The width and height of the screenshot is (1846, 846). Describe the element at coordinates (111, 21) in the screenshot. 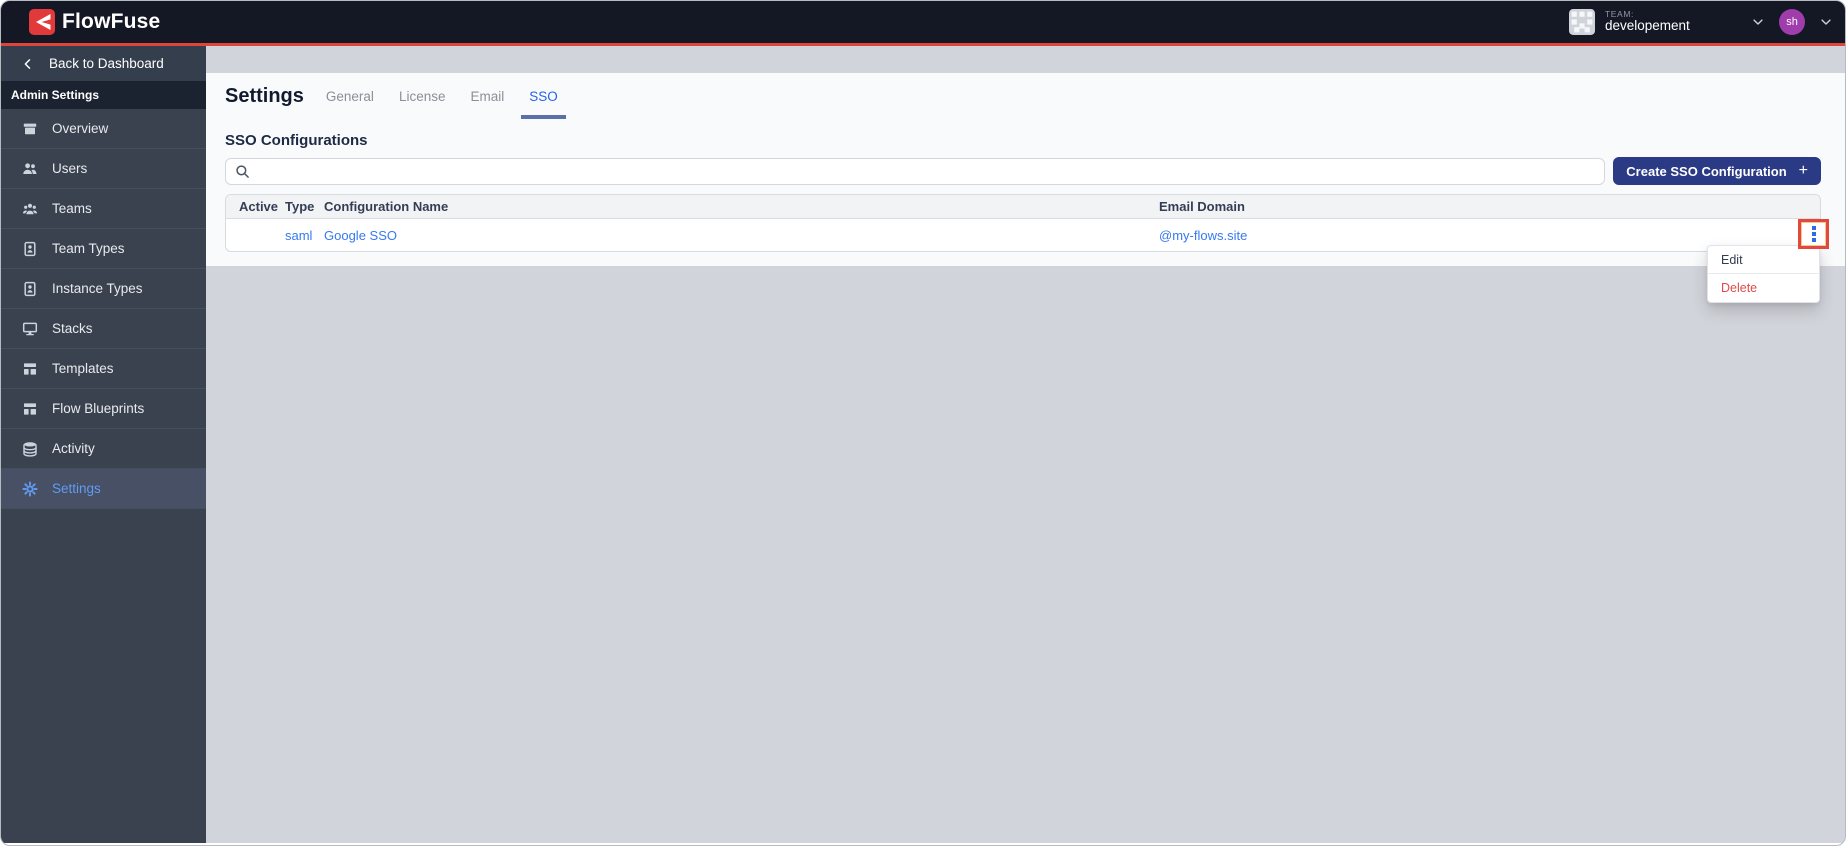

I see `brand-name: FlowFuse` at that location.